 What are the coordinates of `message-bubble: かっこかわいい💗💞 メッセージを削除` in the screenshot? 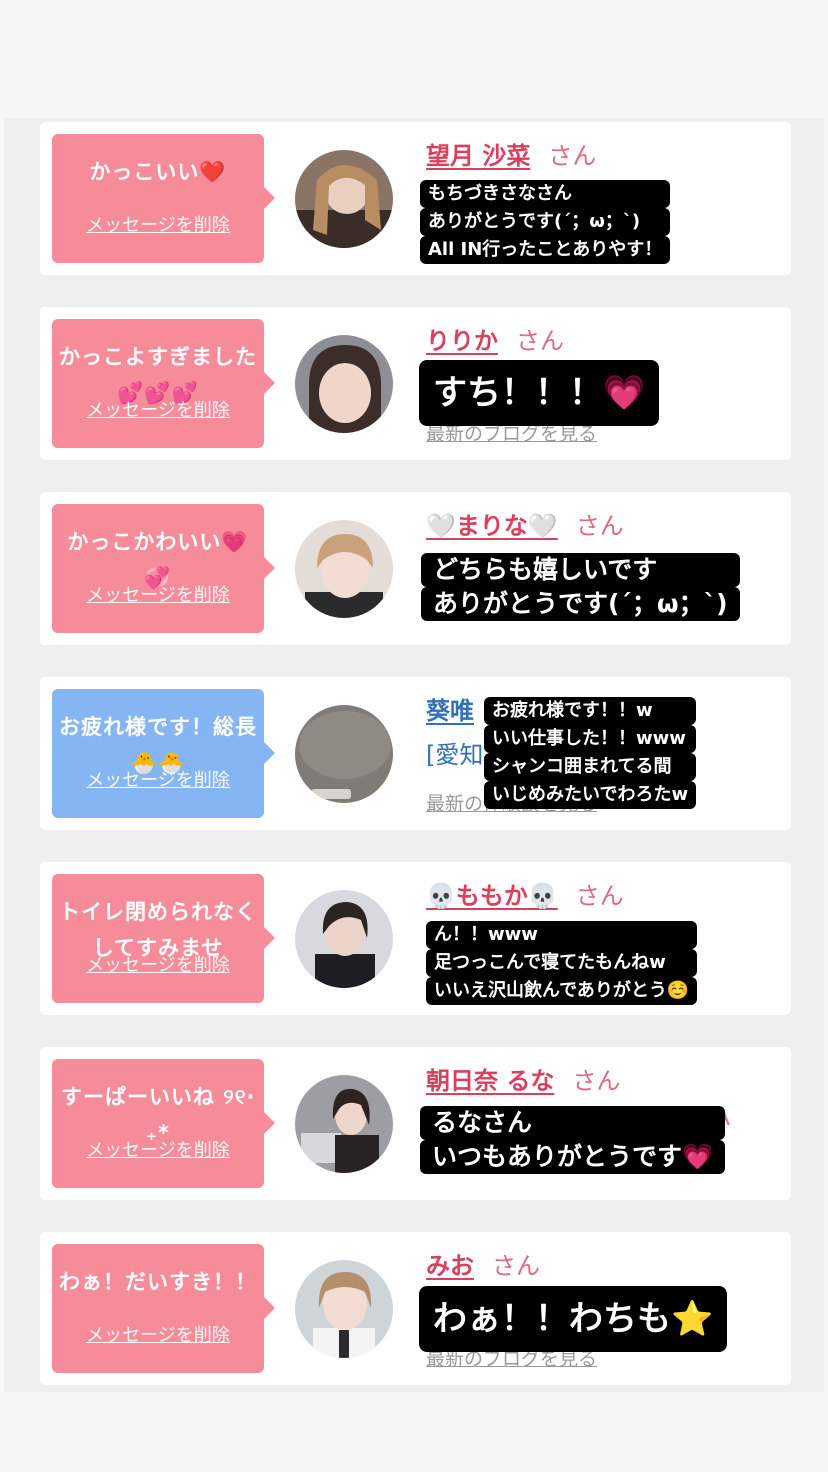 It's located at (163, 568).